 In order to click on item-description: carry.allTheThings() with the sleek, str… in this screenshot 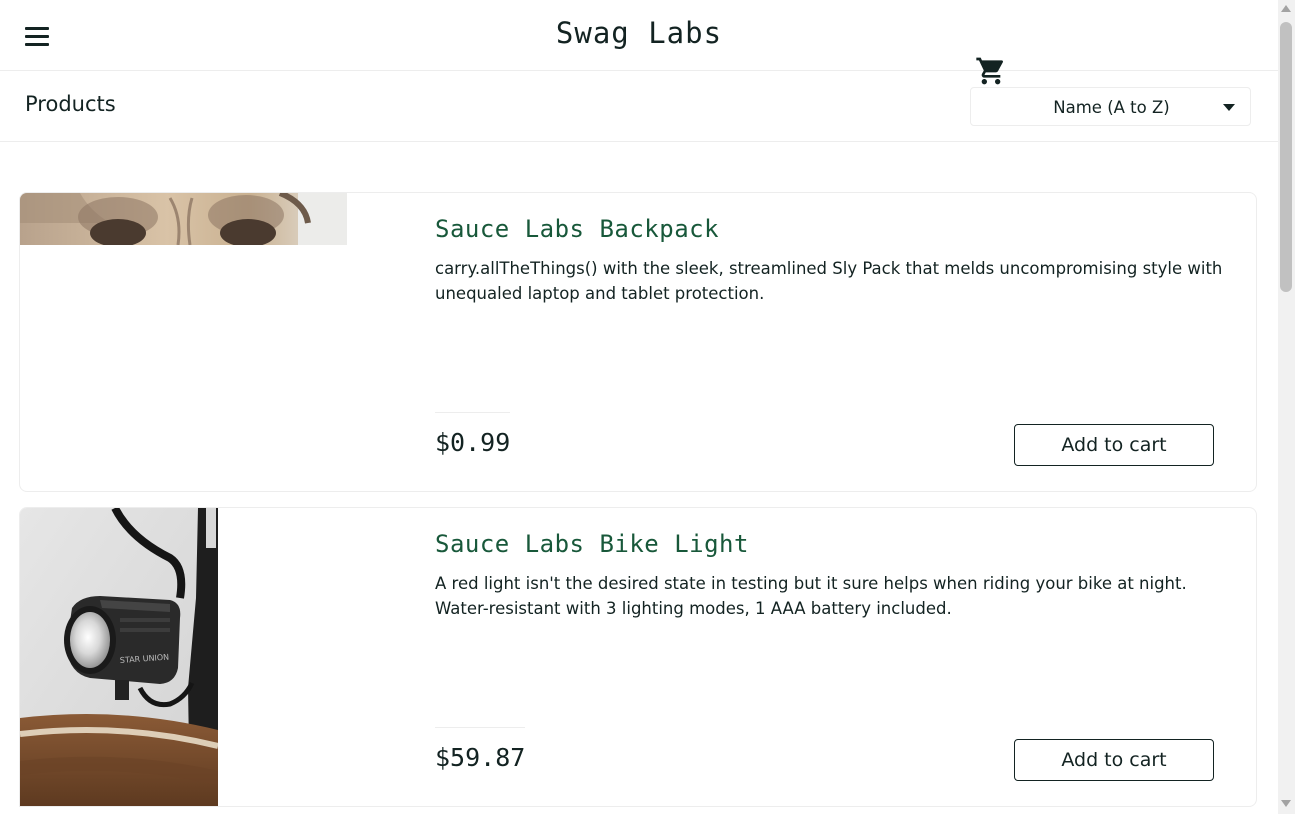, I will do `click(829, 281)`.